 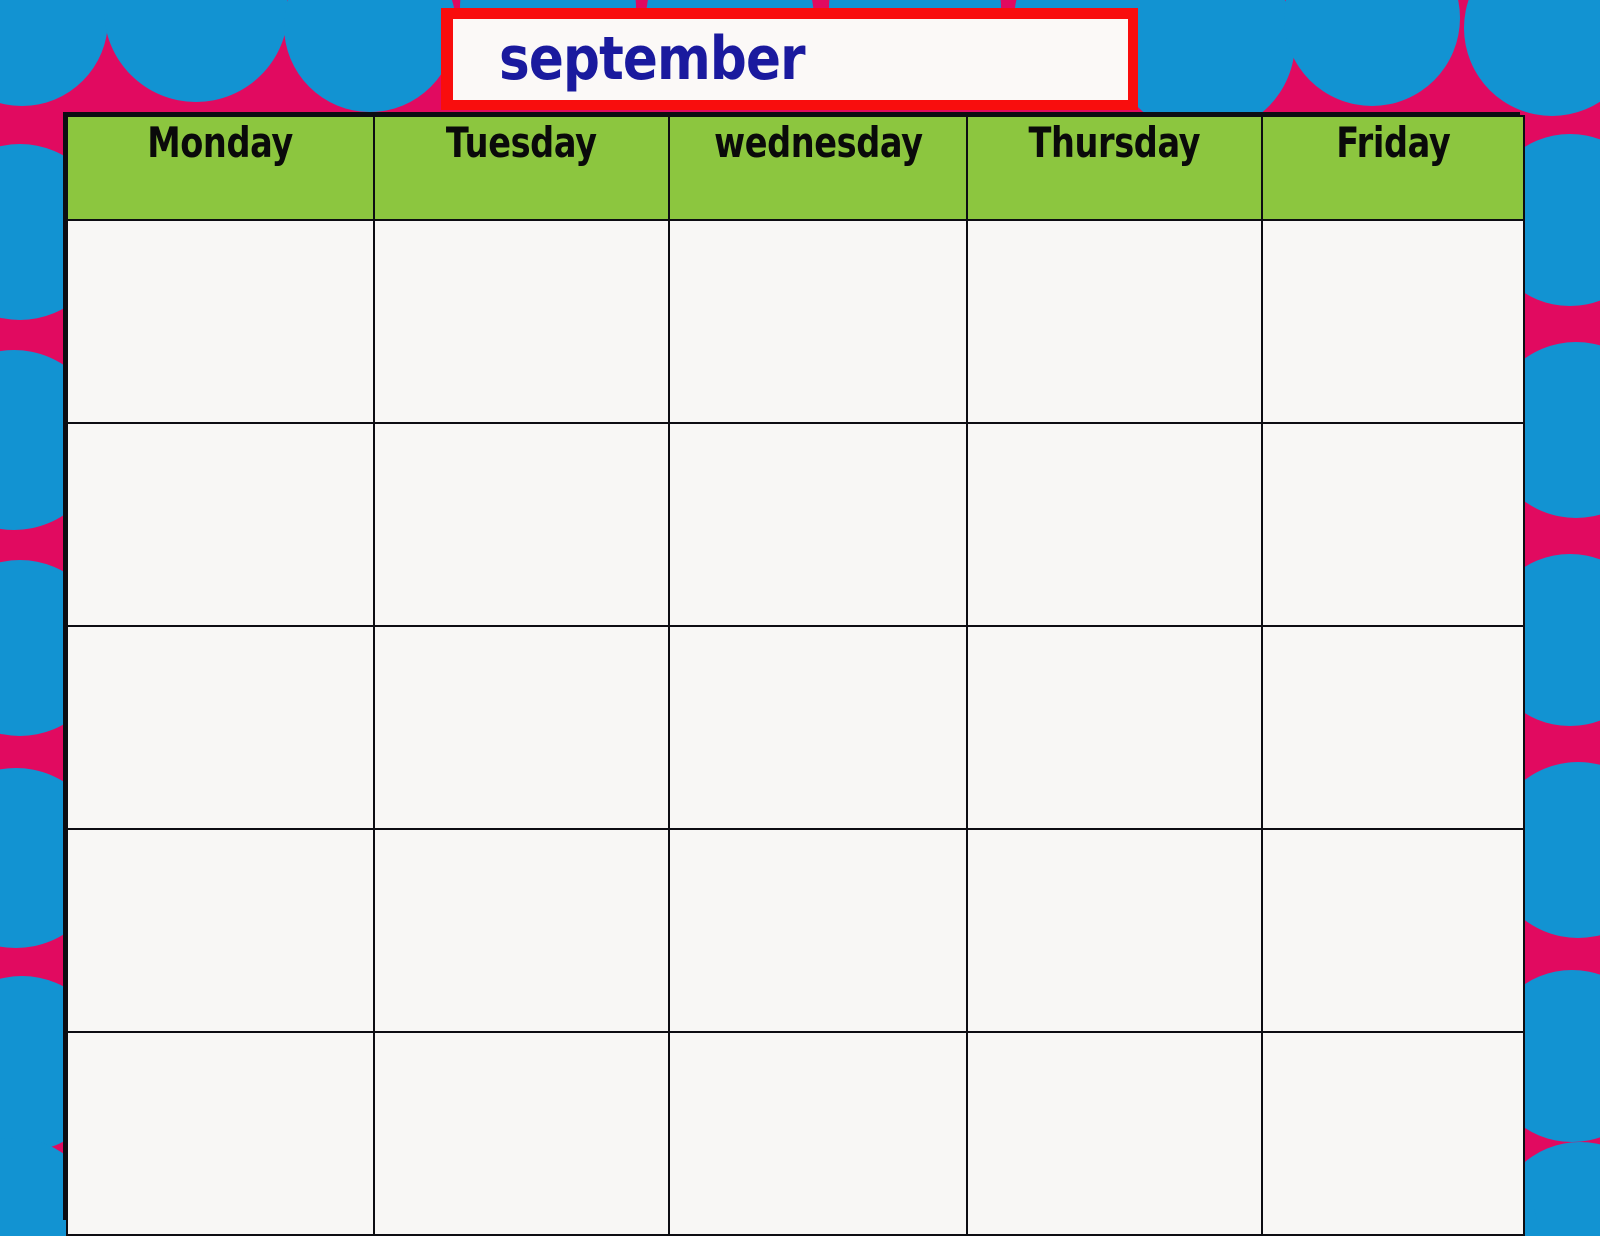 What do you see at coordinates (220, 142) in the screenshot?
I see `column-header-label: Monday` at bounding box center [220, 142].